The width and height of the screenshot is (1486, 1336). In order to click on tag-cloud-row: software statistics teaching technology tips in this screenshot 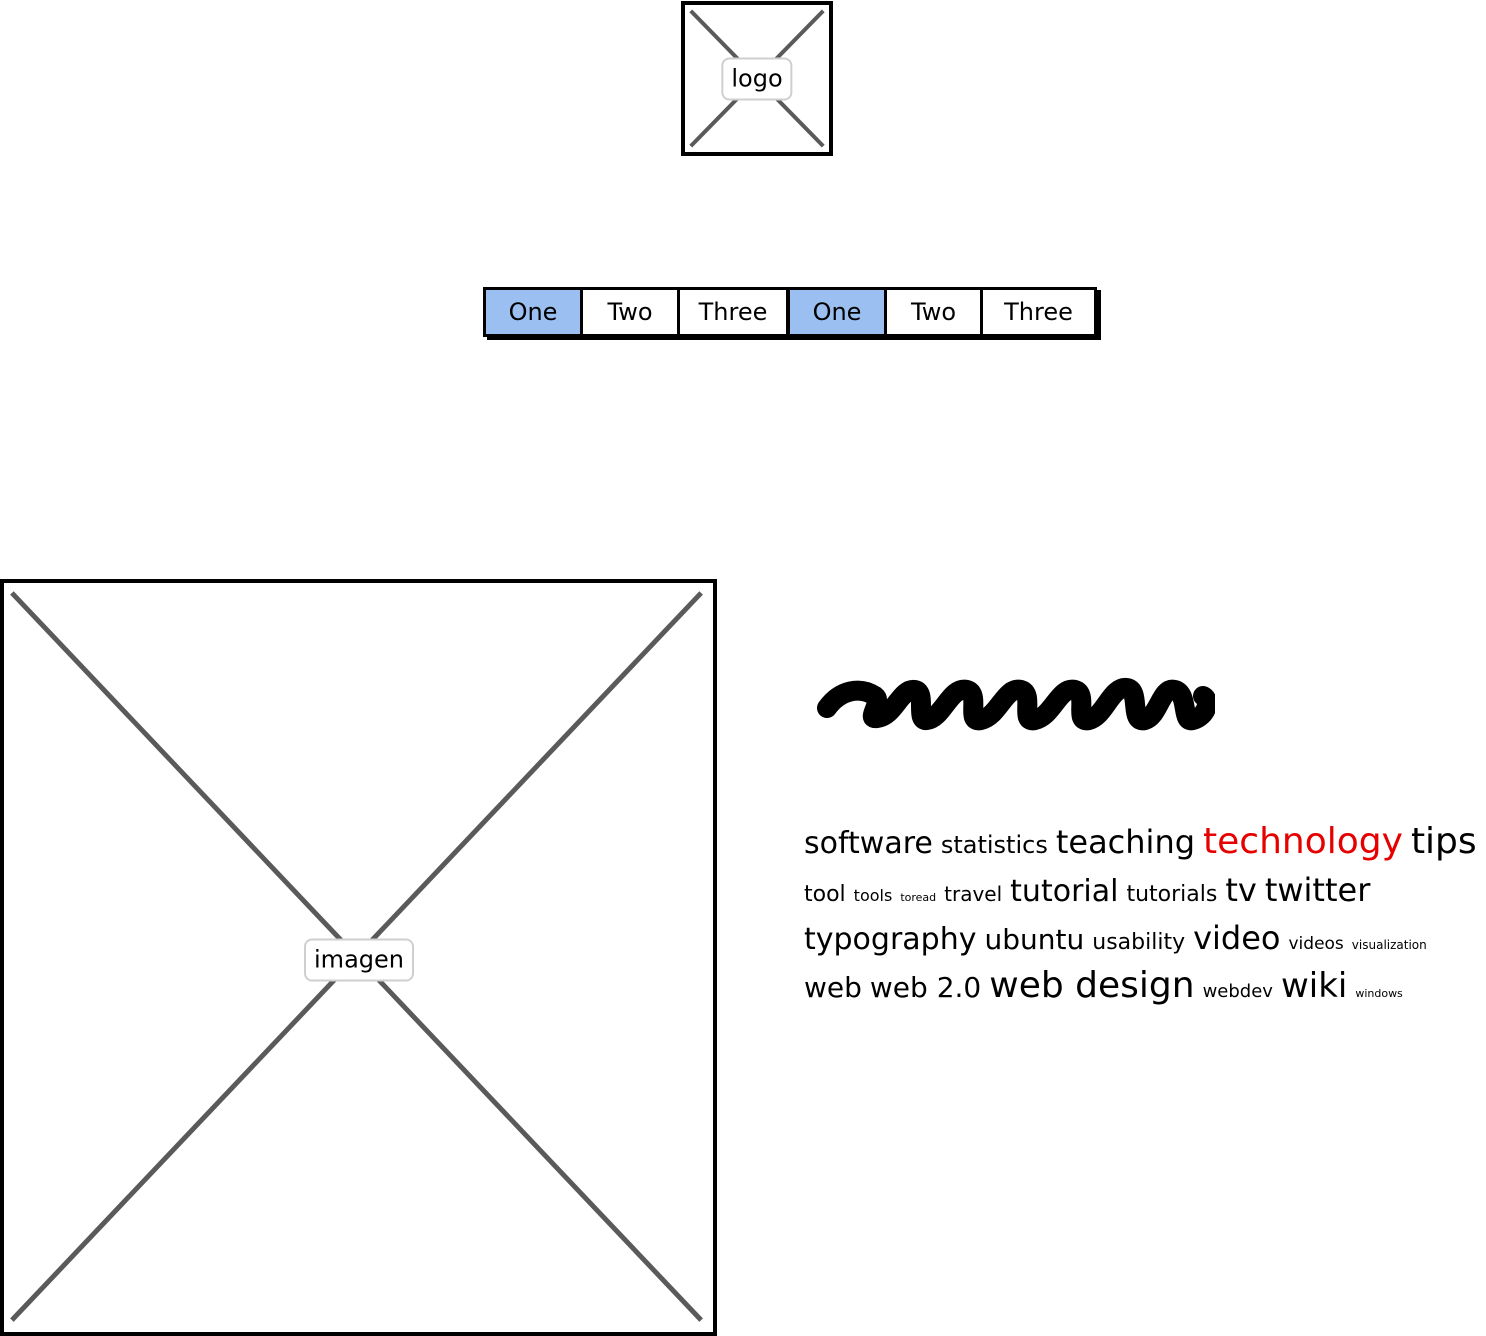, I will do `click(1140, 843)`.